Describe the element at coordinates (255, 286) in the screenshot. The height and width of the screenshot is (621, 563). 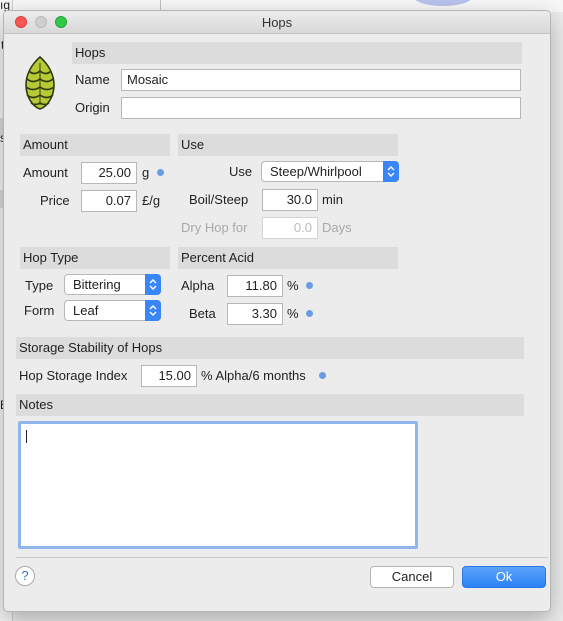
I see `alpha-field: 11.80` at that location.